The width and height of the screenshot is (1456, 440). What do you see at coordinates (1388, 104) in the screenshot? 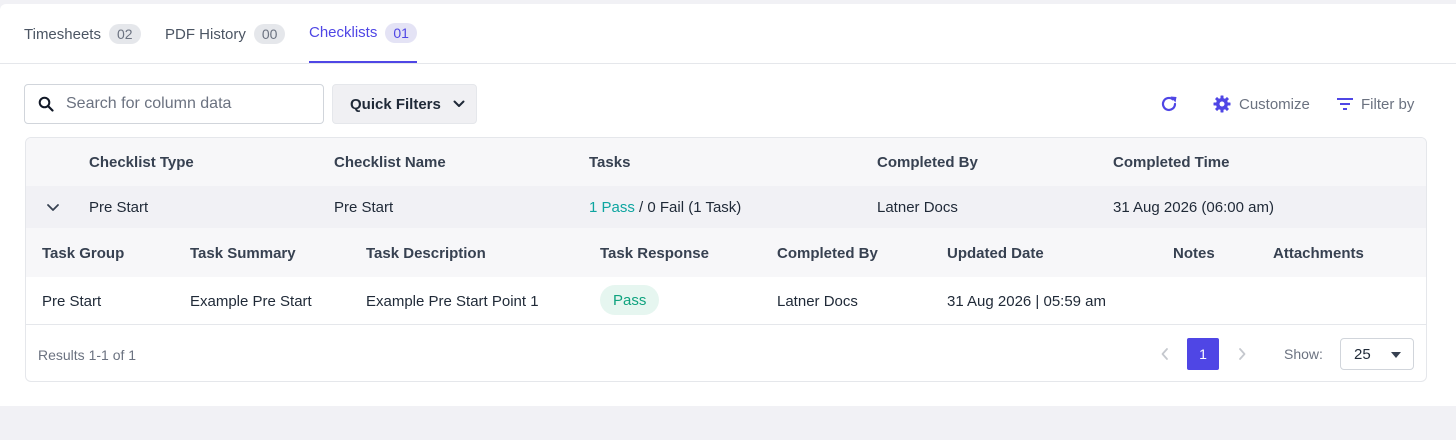
I see `filter-by-label: Filter by` at bounding box center [1388, 104].